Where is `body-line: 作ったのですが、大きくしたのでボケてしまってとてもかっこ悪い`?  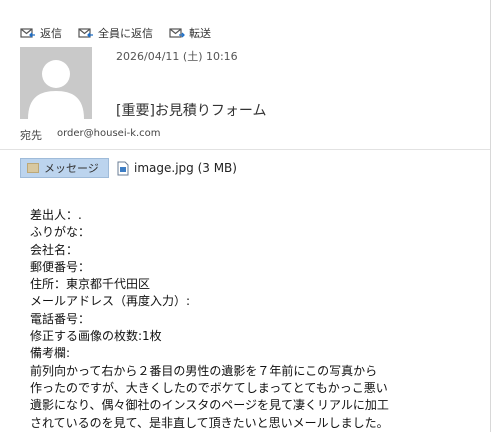
body-line: 作ったのですが、大きくしたのでボケてしまってとてもかっこ悪い is located at coordinates (209, 387).